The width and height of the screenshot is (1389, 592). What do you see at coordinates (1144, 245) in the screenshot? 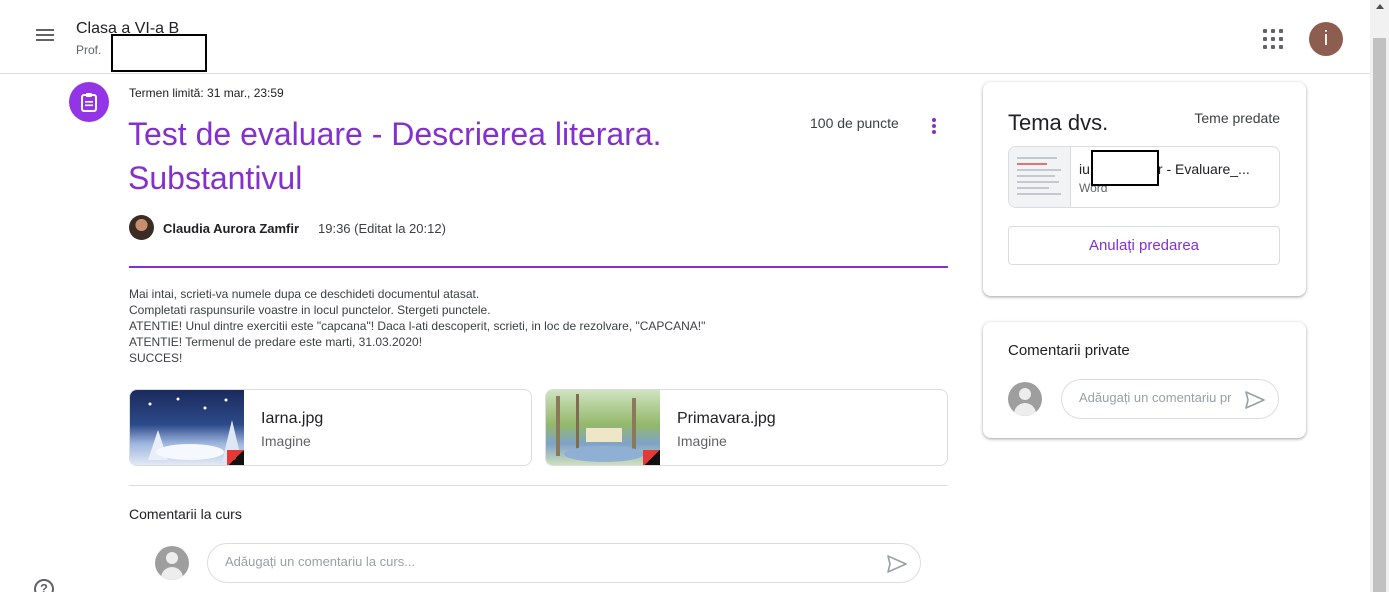
I see `unsubmit-button: Anulați predarea` at bounding box center [1144, 245].